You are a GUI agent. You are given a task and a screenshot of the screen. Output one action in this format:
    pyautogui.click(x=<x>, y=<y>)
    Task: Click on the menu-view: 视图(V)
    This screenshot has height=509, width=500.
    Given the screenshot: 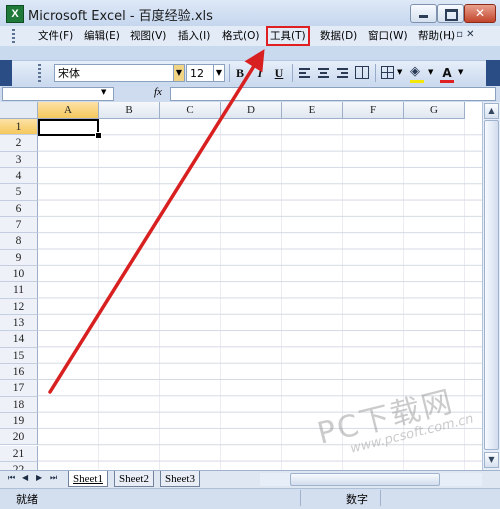 What is the action you would take?
    pyautogui.click(x=148, y=36)
    